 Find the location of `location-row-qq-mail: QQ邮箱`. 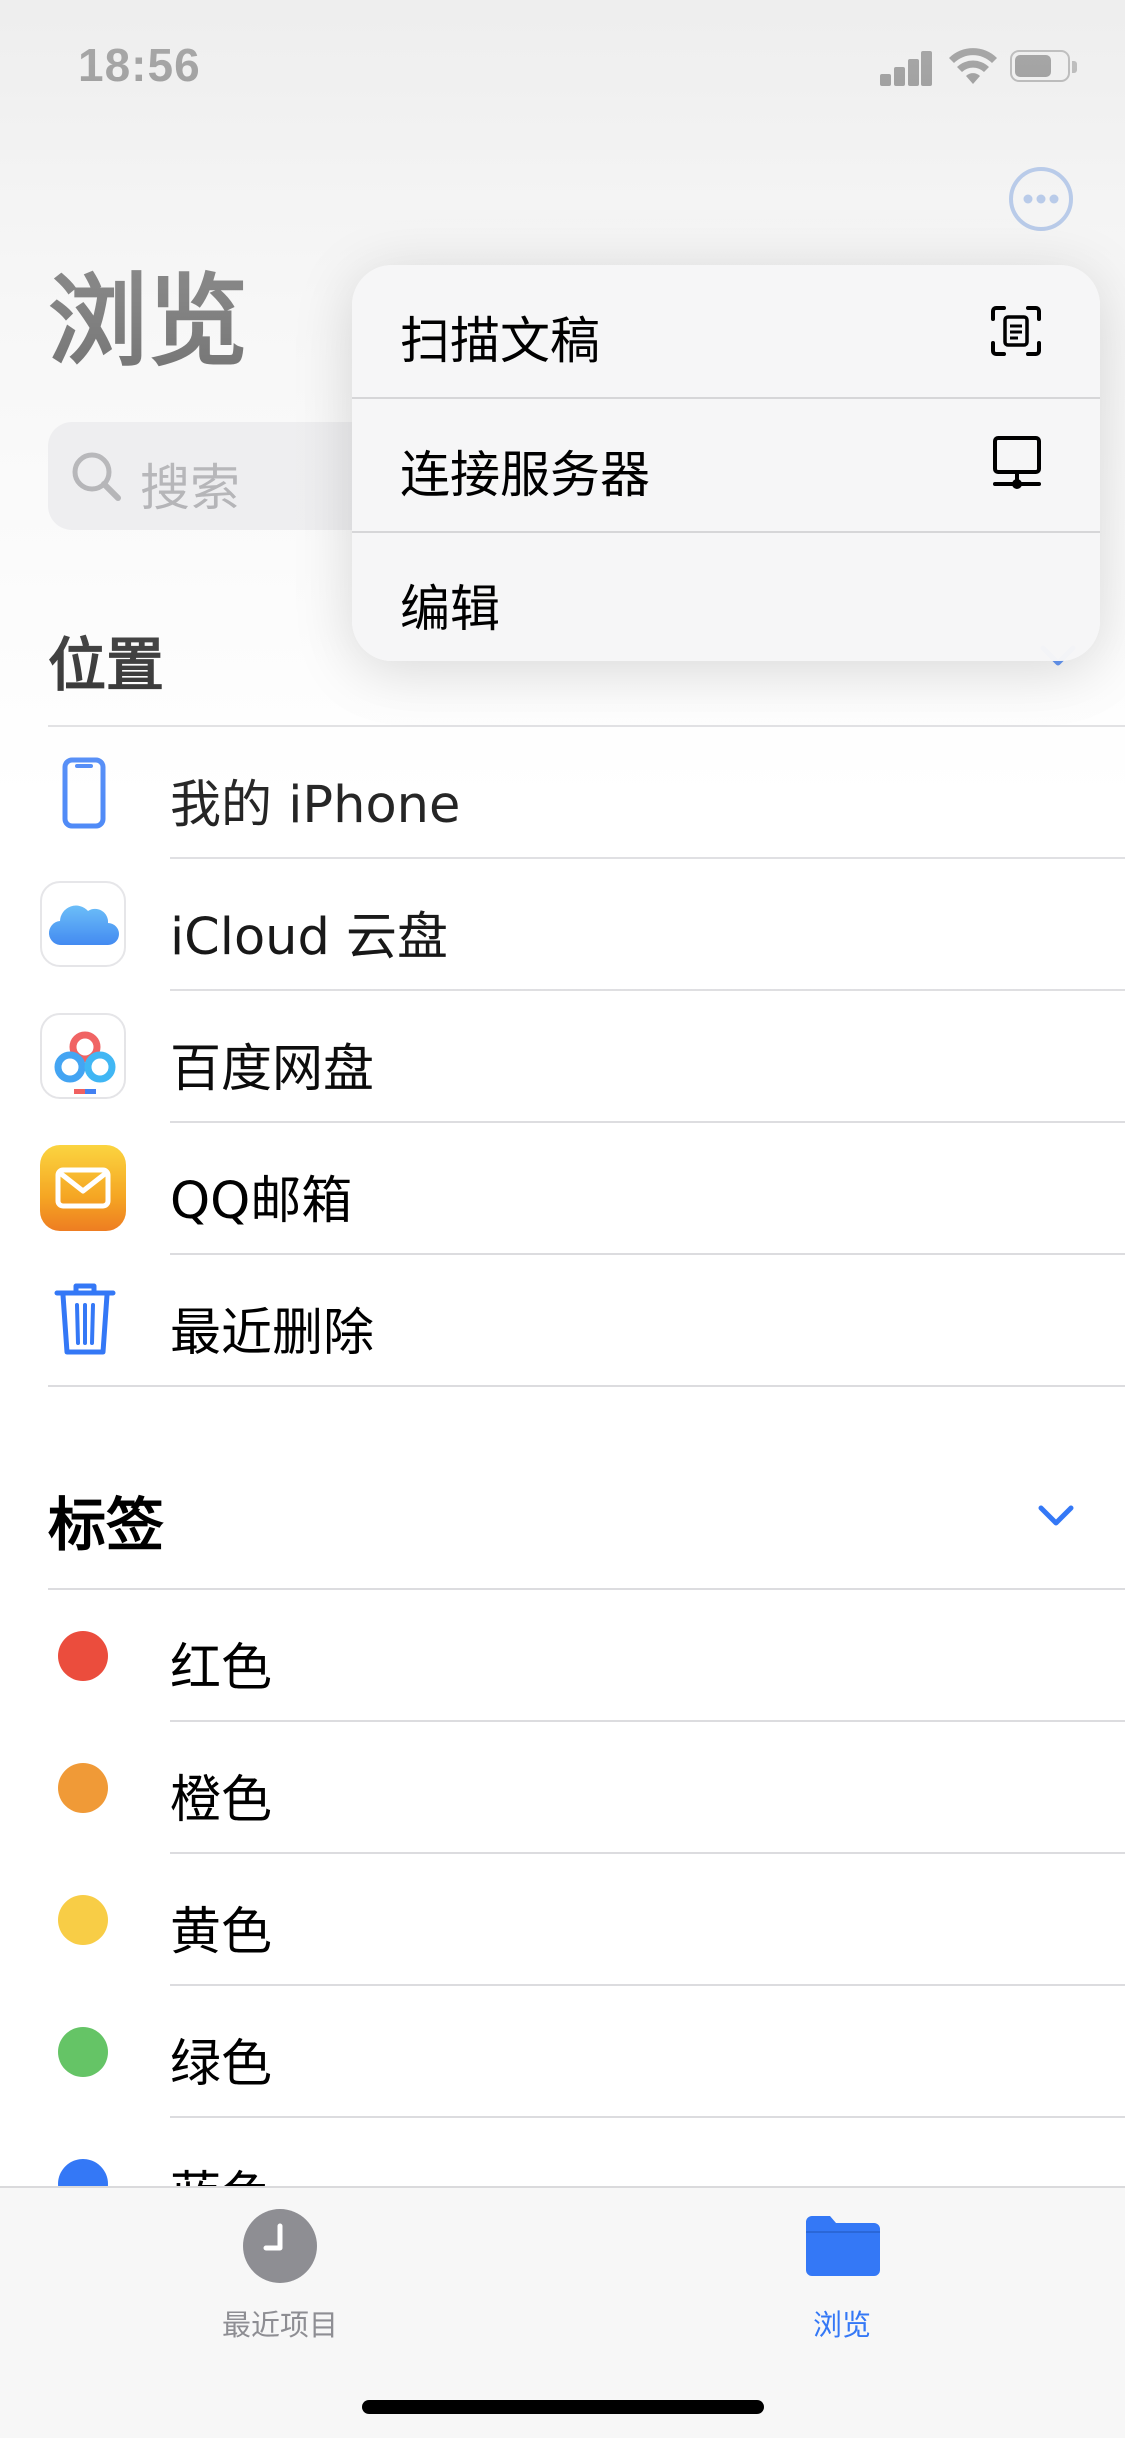

location-row-qq-mail: QQ邮箱 is located at coordinates (562, 1188).